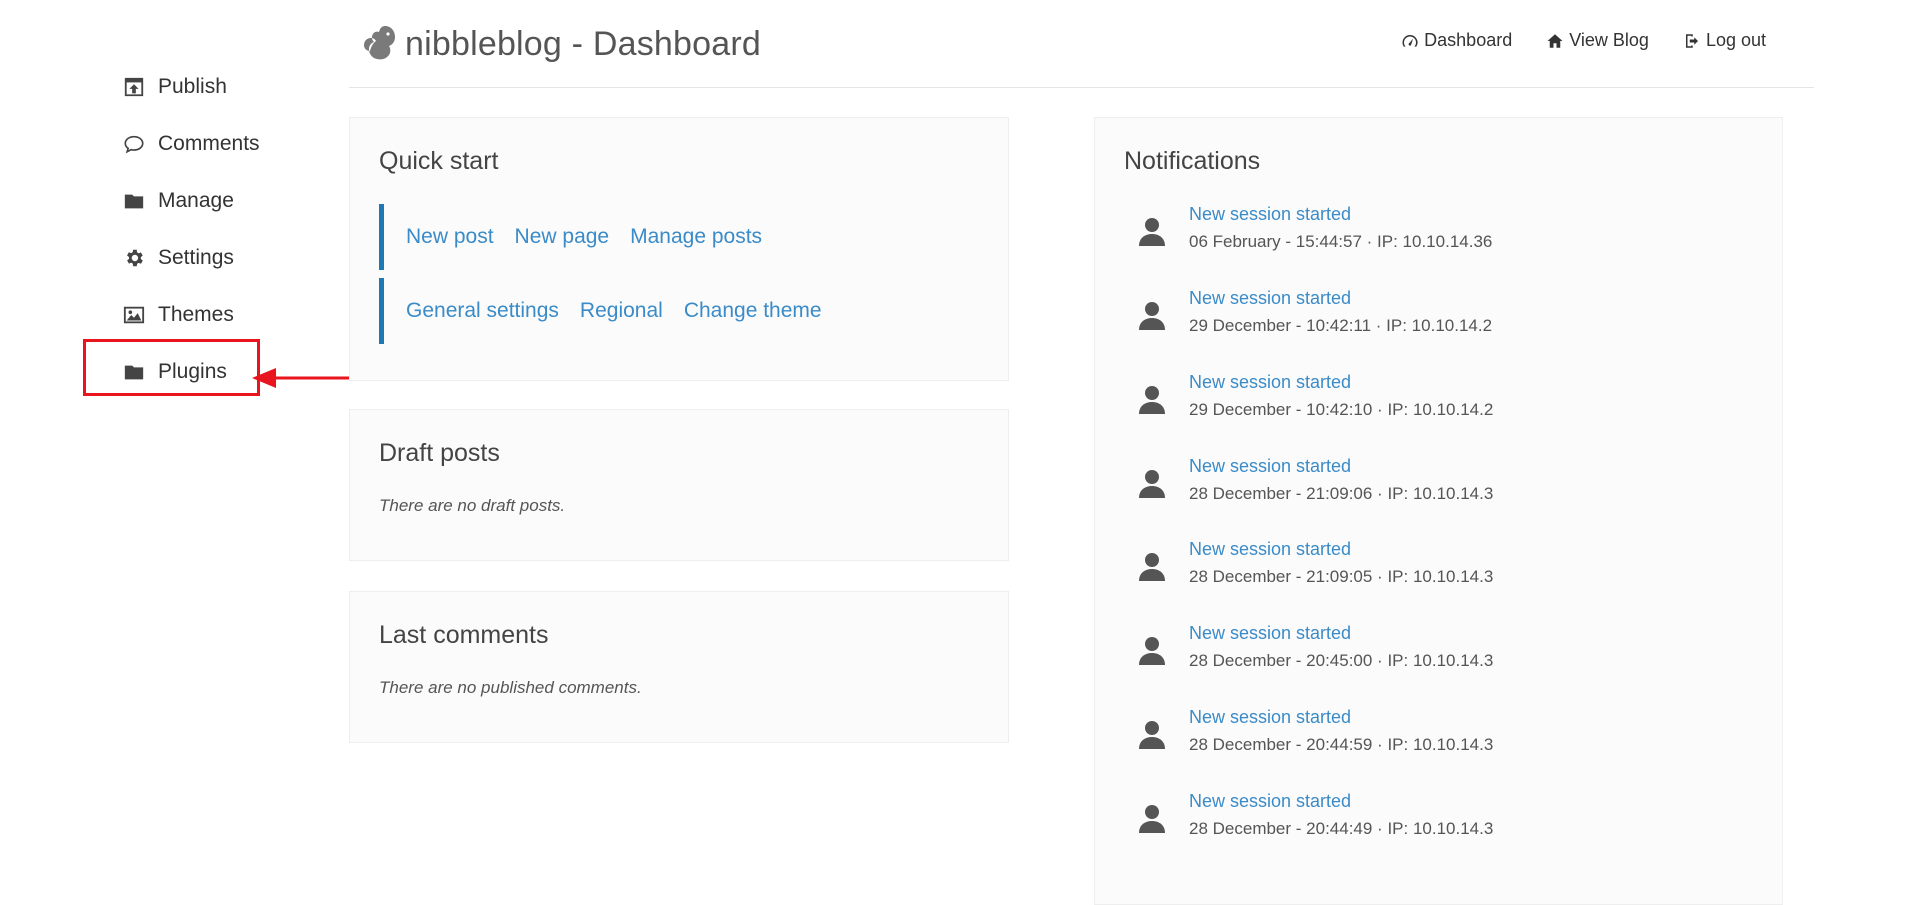 The height and width of the screenshot is (905, 1920). I want to click on notification-meta: 29 December - 10:42:11 · IP: 10.10.14.2, so click(1341, 325).